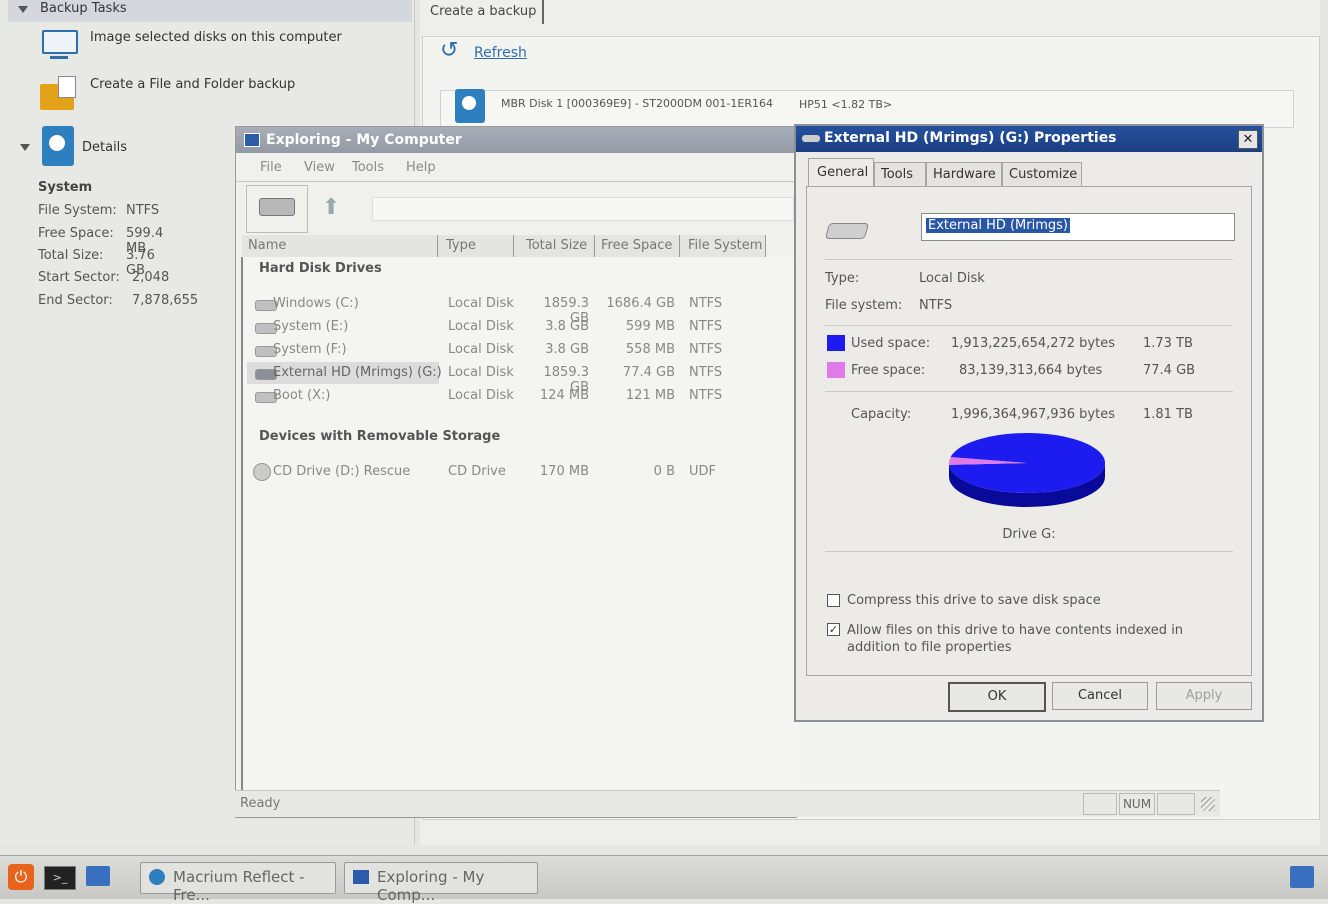  I want to click on col-total-size: Total Size, so click(554, 246).